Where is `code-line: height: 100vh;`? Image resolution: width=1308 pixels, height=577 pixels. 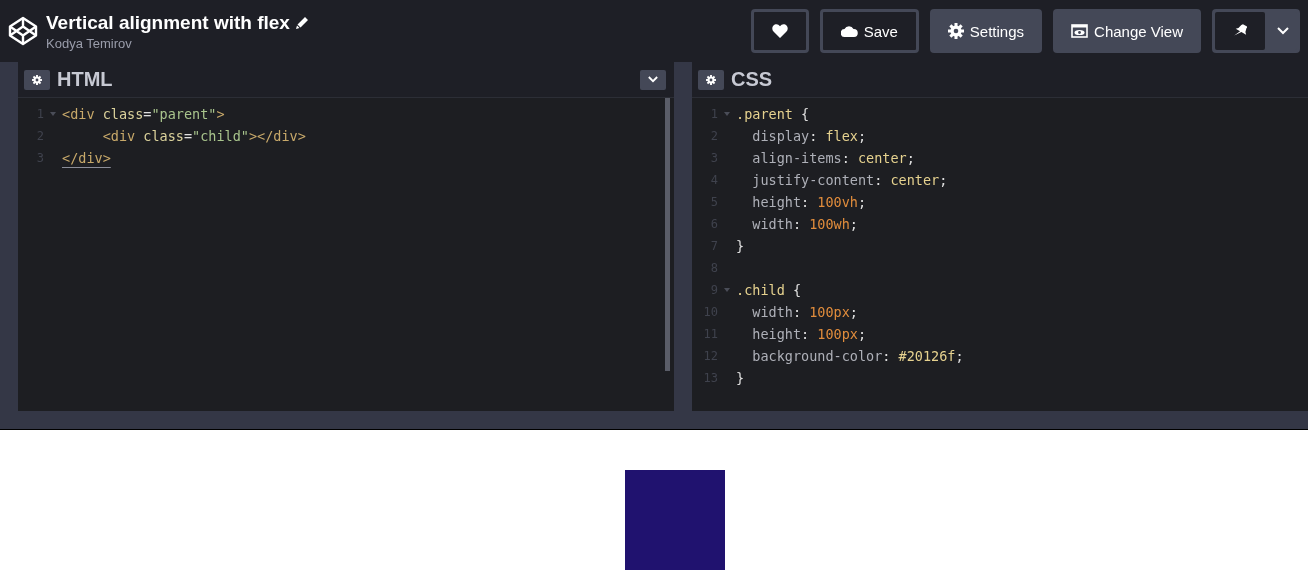 code-line: height: 100vh; is located at coordinates (809, 202).